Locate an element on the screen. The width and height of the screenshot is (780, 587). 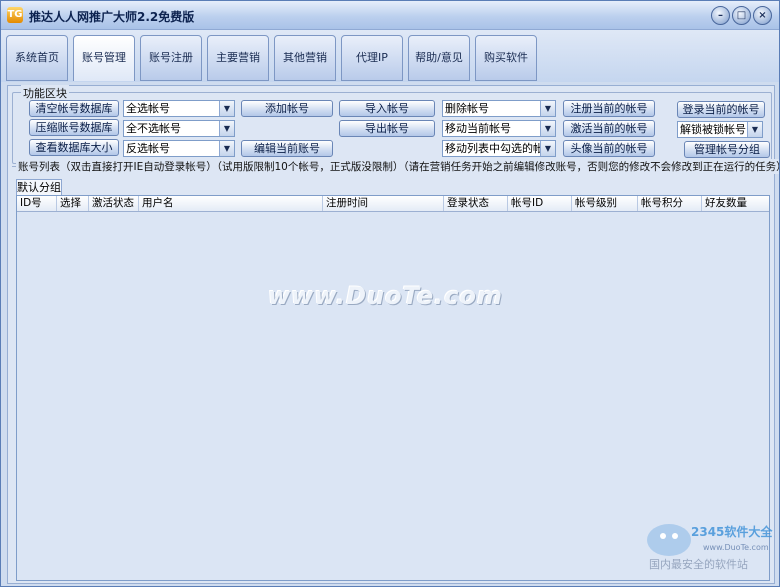
title-bar: TG 推达人人网推广大师2.2免费版 – □ × is located at coordinates (390, 15).